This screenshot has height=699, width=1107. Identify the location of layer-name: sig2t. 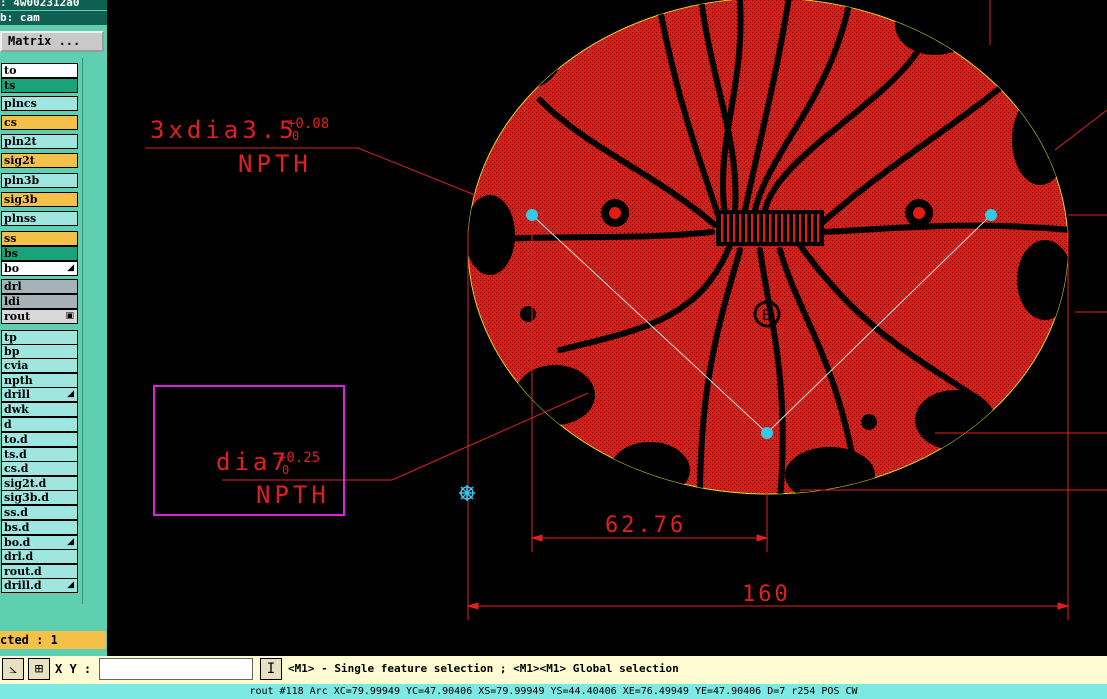
(19, 160).